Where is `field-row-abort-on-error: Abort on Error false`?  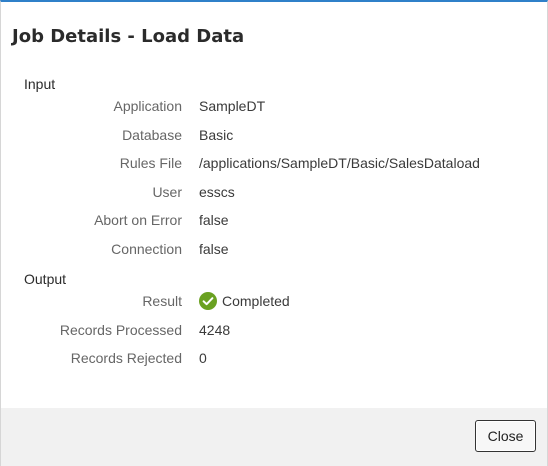 field-row-abort-on-error: Abort on Error false is located at coordinates (274, 220).